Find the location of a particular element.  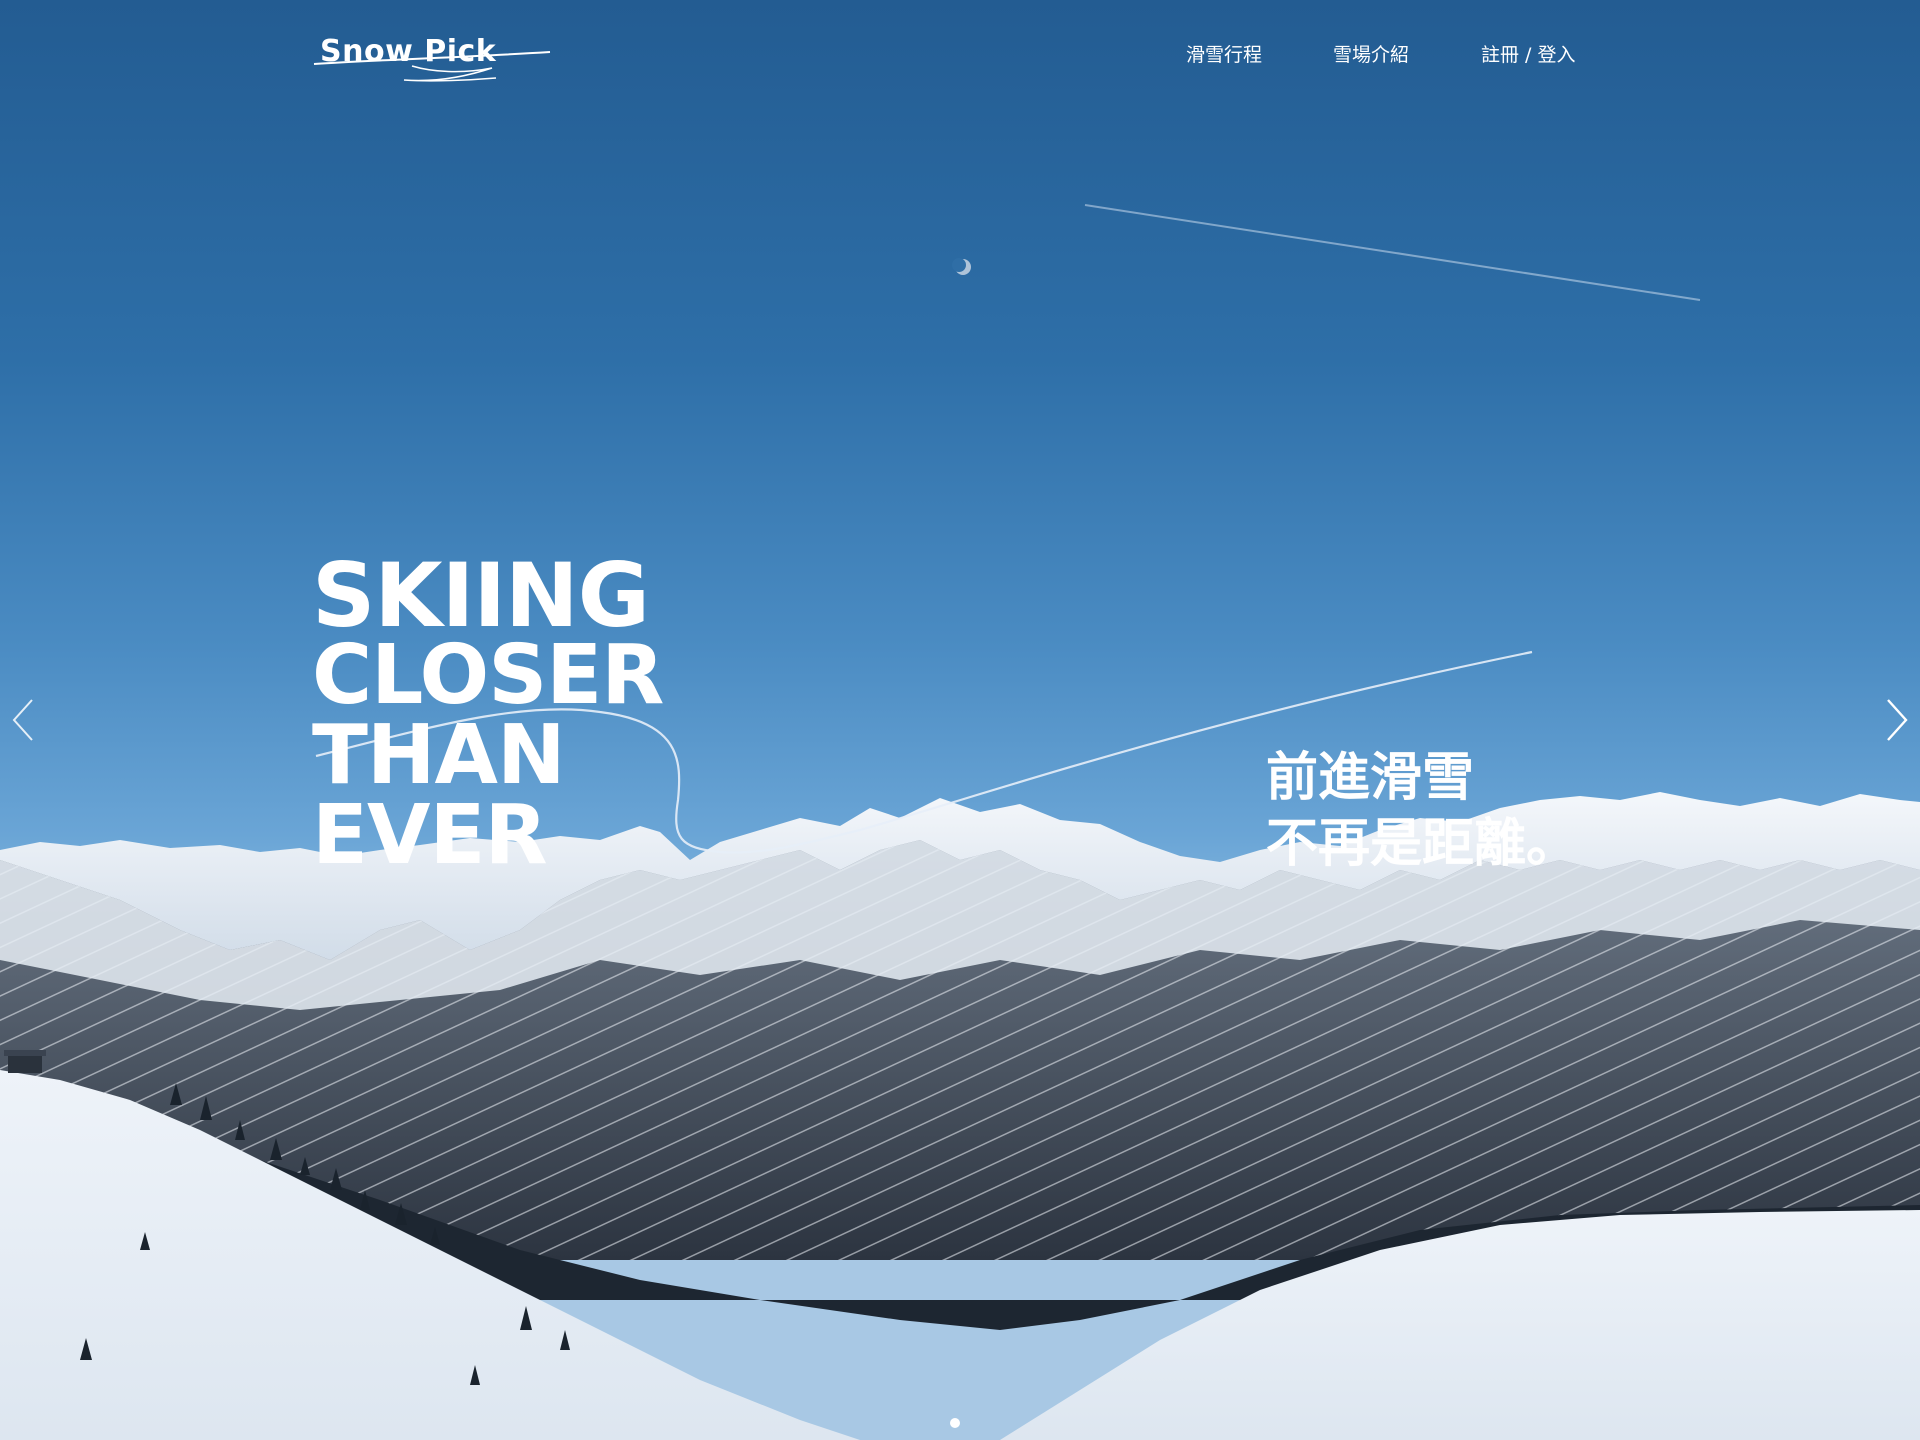

tagline-line-1: 前進滑雪 is located at coordinates (1370, 778).